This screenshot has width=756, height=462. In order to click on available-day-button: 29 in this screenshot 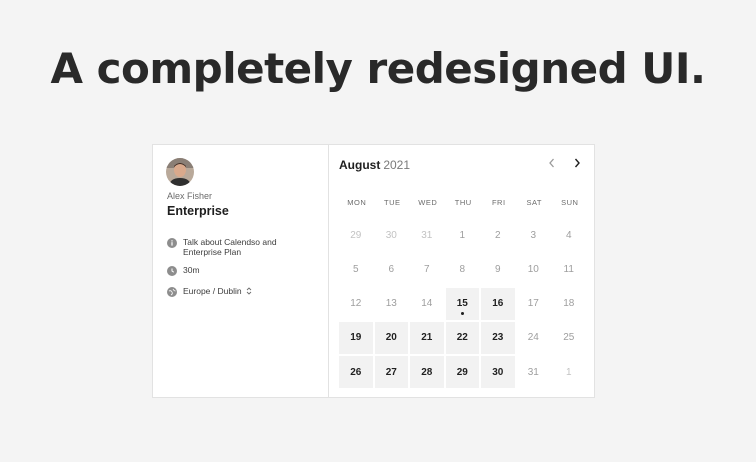, I will do `click(462, 372)`.